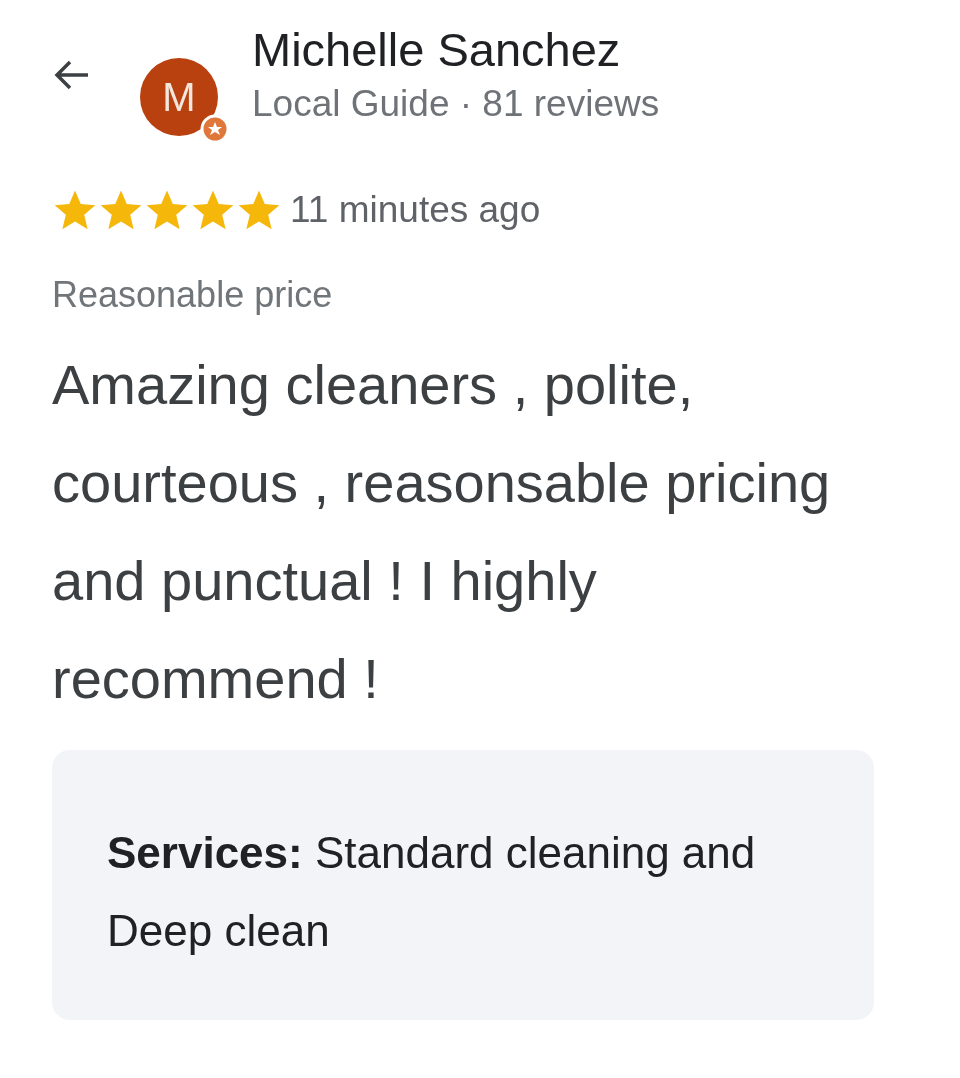  I want to click on avatar: M, so click(179, 97).